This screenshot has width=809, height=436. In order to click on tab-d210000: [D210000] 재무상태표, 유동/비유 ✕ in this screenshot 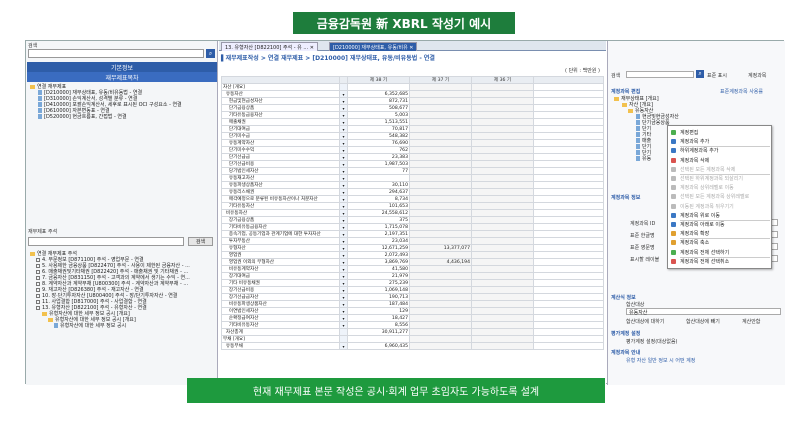, I will do `click(373, 46)`.